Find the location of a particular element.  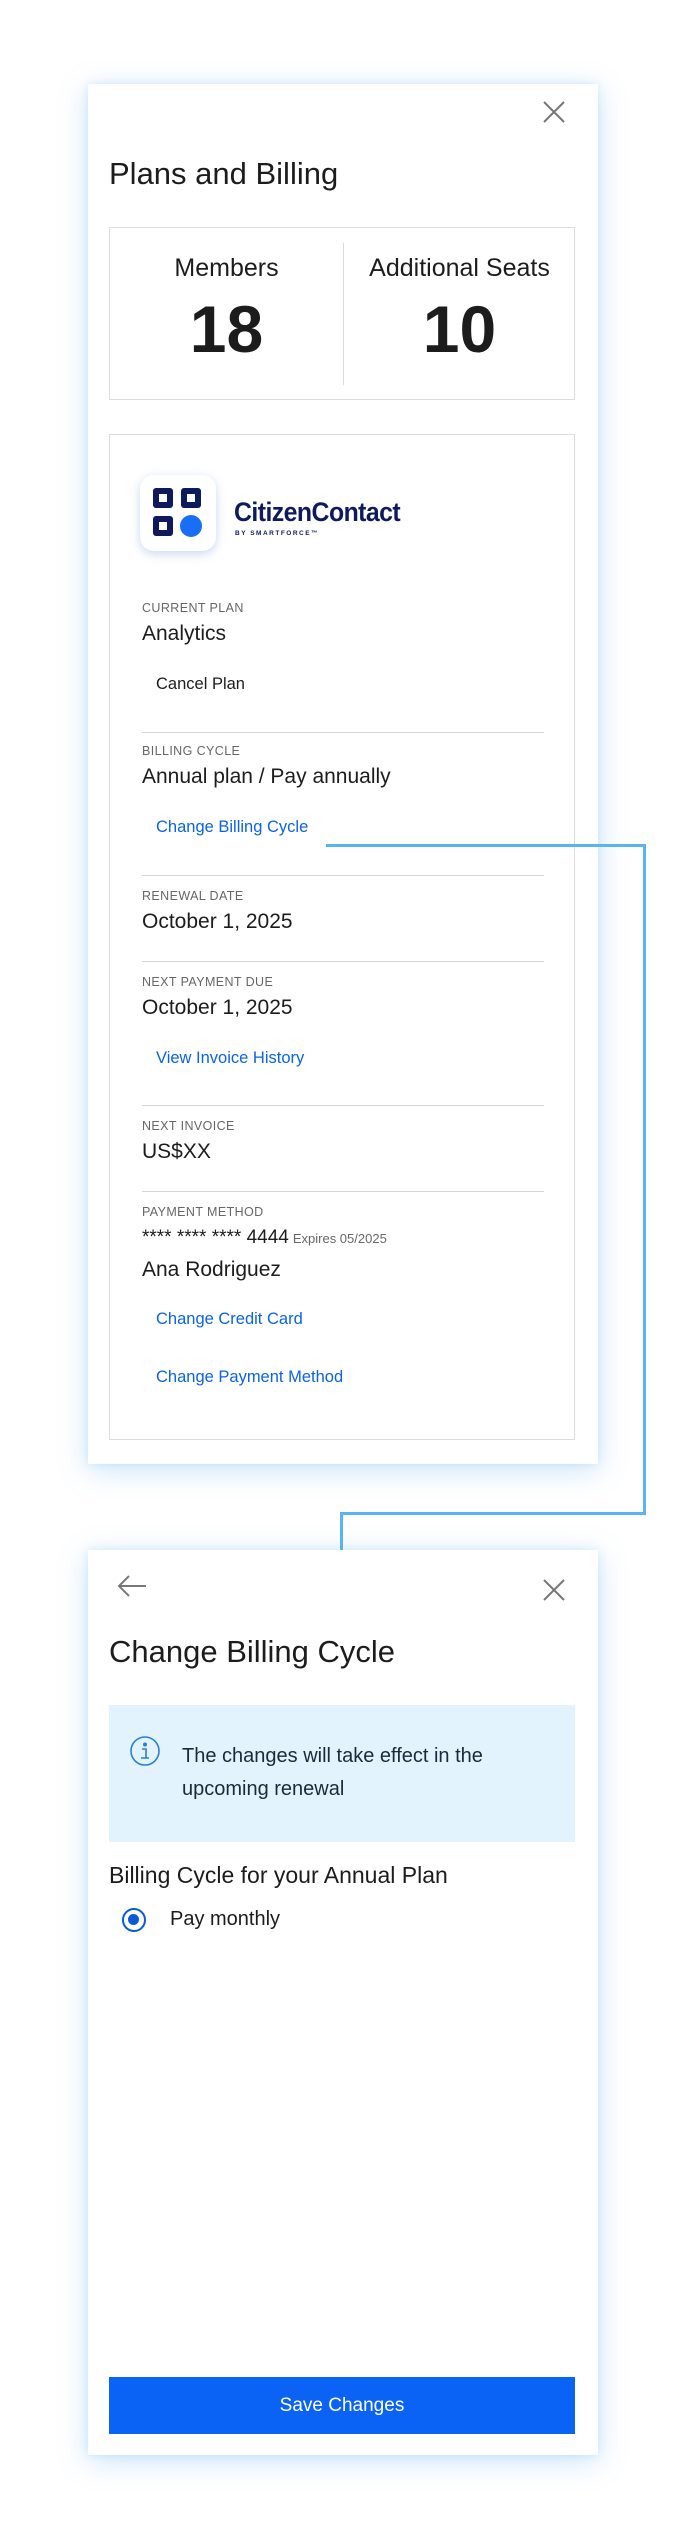

additional-seats-label: Additional Seats is located at coordinates (459, 268).